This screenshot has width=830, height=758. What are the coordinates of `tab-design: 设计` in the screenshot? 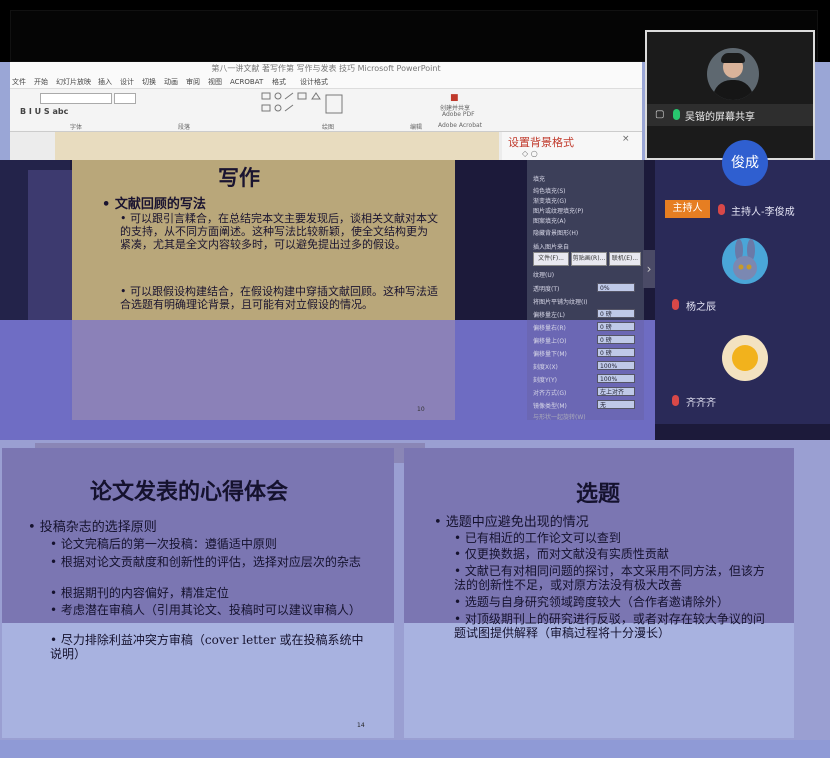 It's located at (127, 82).